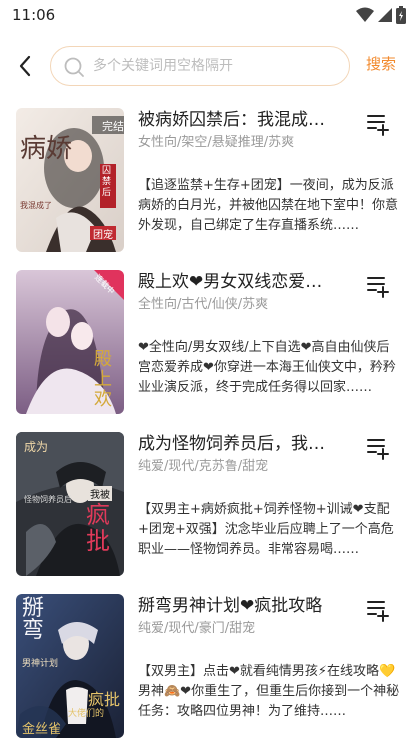 This screenshot has height=740, width=416. Describe the element at coordinates (34, 15) in the screenshot. I see `status-time: 11:06` at that location.